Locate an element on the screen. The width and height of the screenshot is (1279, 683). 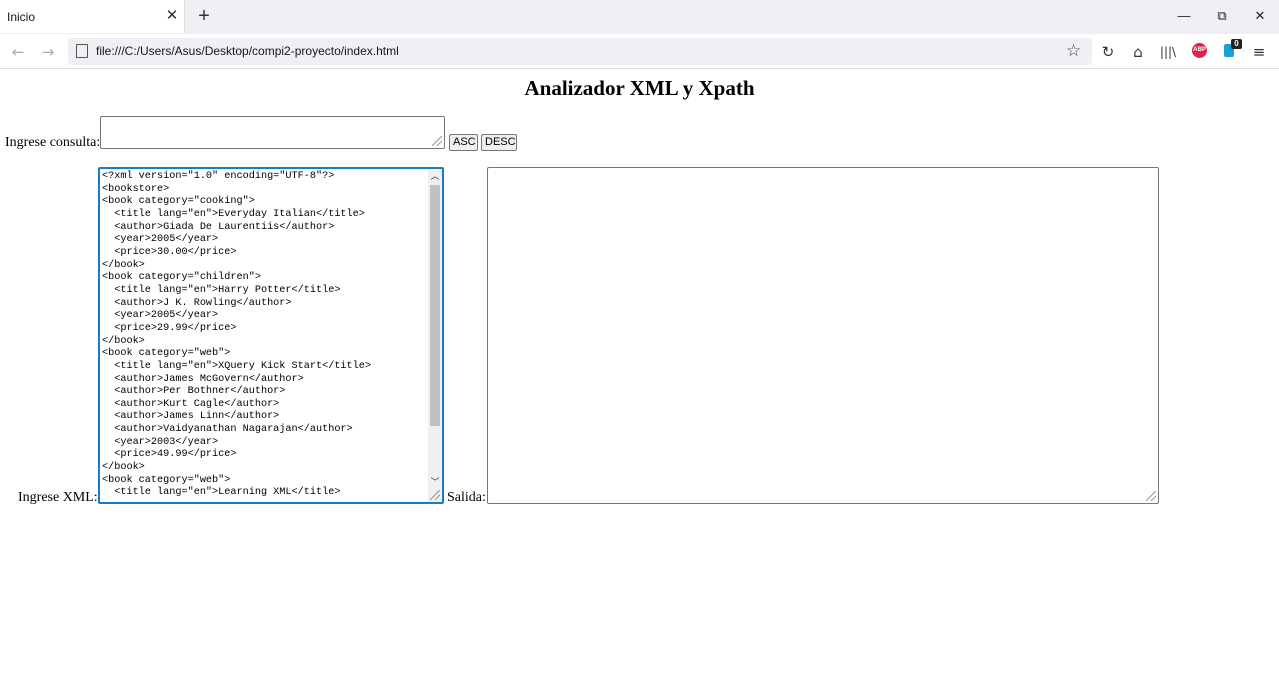
reload-icon: ↻ is located at coordinates (1108, 52).